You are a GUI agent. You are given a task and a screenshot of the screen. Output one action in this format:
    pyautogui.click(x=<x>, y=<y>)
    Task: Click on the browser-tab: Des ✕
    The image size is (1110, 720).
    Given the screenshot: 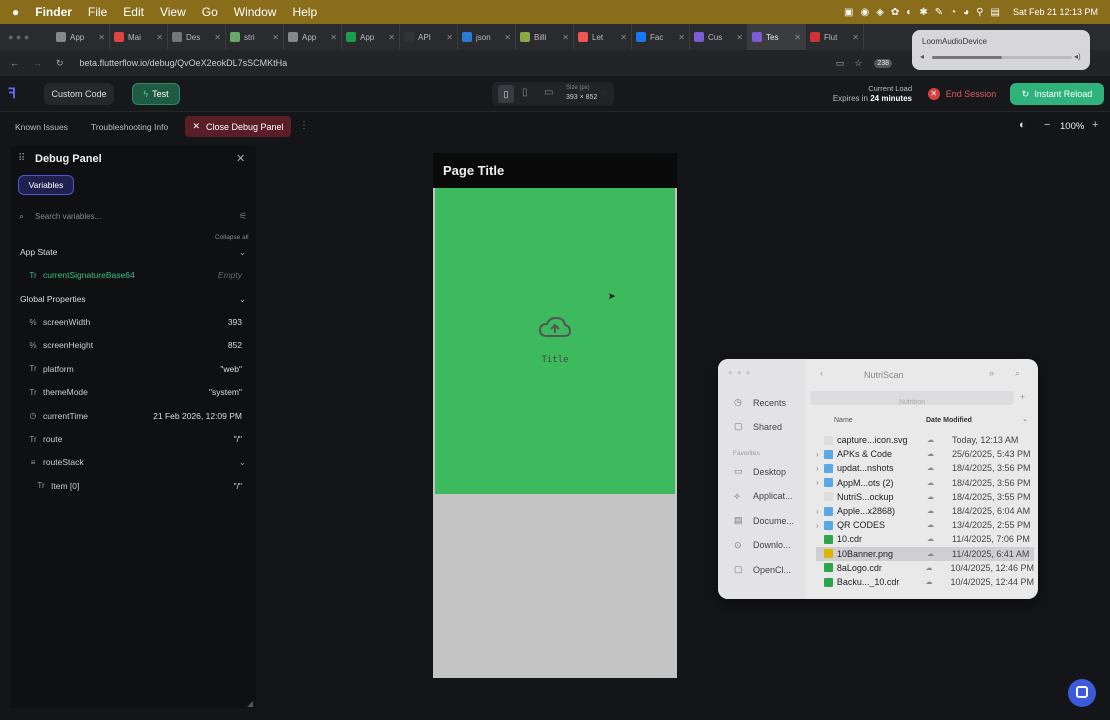 What is the action you would take?
    pyautogui.click(x=197, y=37)
    